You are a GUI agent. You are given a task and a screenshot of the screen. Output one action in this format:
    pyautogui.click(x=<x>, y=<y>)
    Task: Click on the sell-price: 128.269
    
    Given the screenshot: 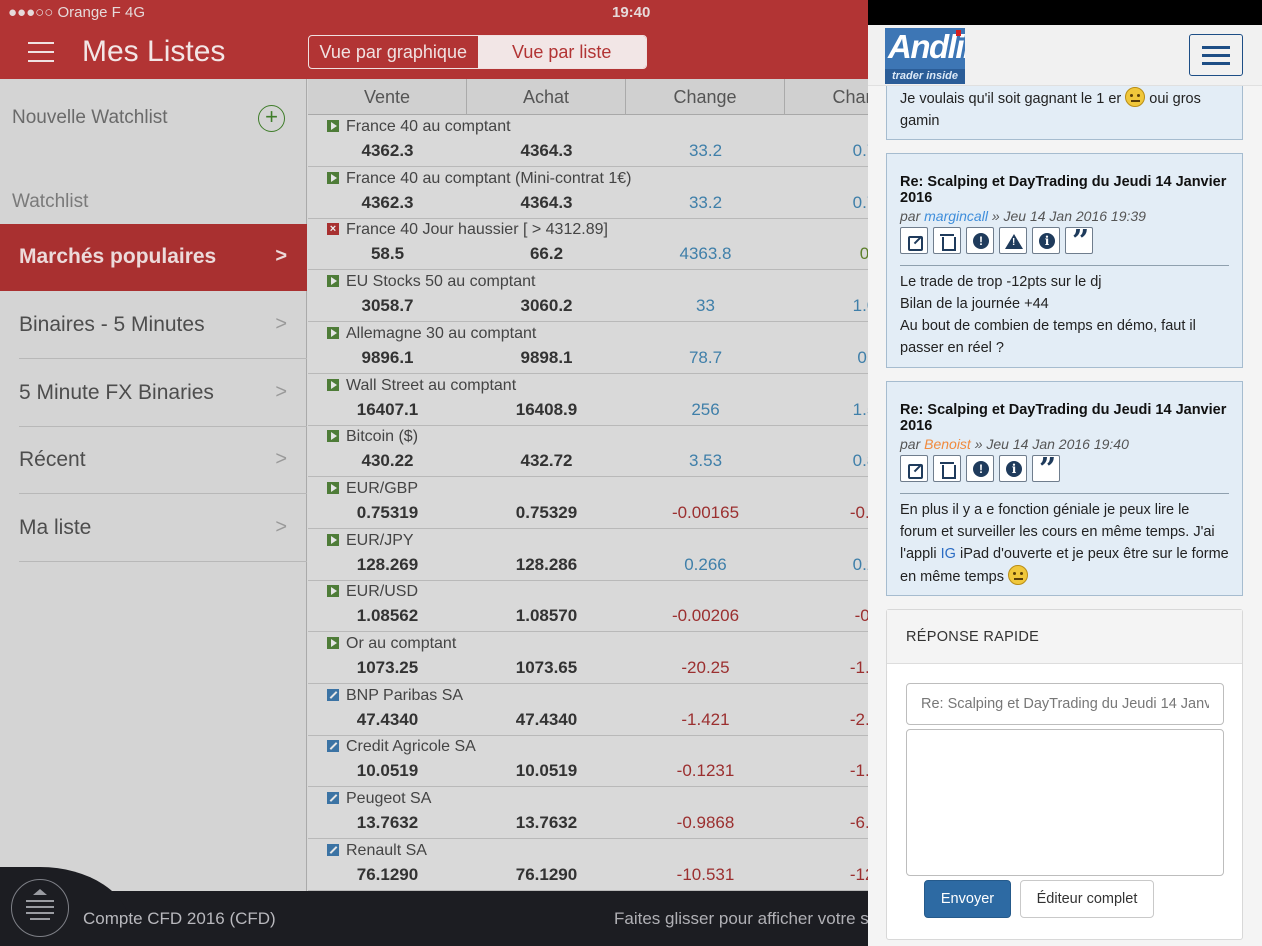 What is the action you would take?
    pyautogui.click(x=387, y=565)
    